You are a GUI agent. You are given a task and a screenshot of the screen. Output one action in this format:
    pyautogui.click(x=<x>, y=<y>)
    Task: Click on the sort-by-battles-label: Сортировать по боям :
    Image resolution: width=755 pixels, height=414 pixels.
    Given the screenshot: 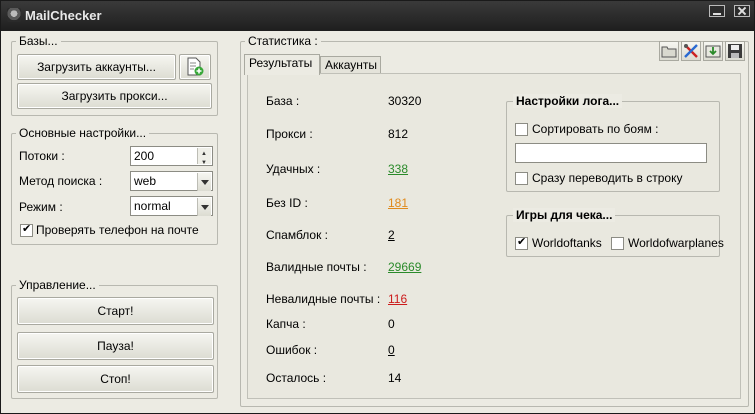 What is the action you would take?
    pyautogui.click(x=595, y=129)
    